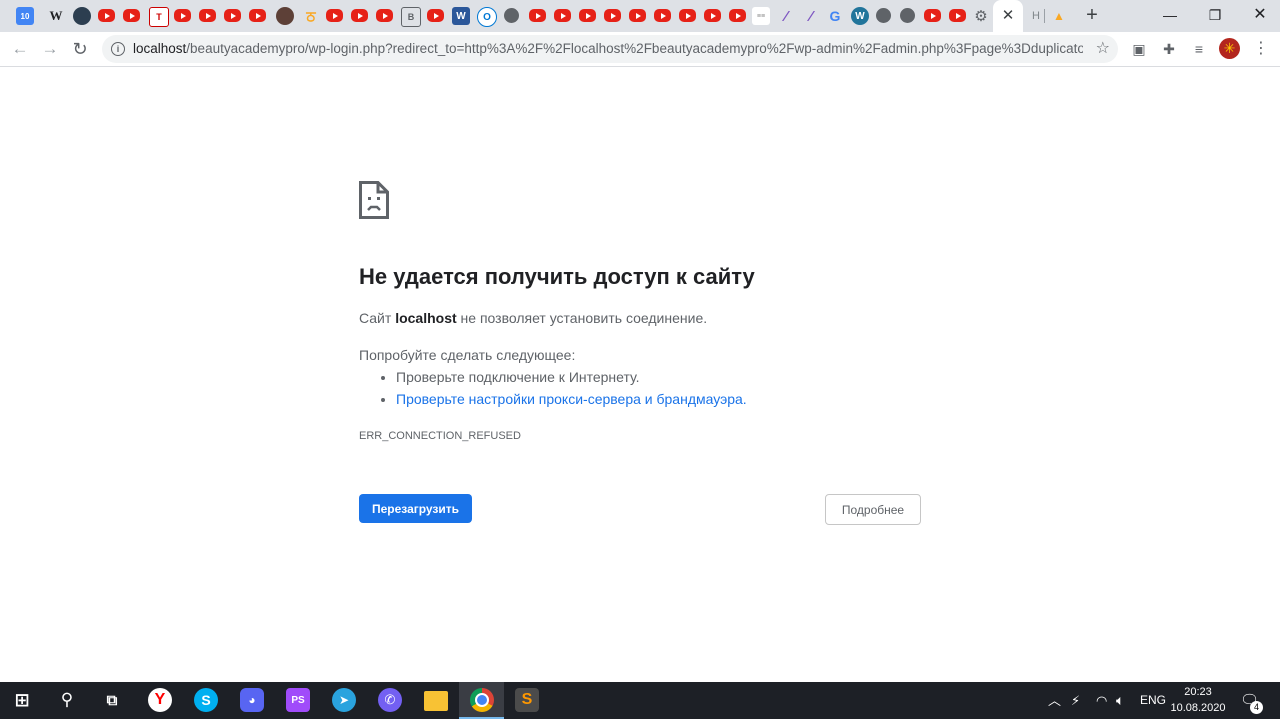 Image resolution: width=1280 pixels, height=719 pixels. Describe the element at coordinates (1103, 49) in the screenshot. I see `star-icon: ☆` at that location.